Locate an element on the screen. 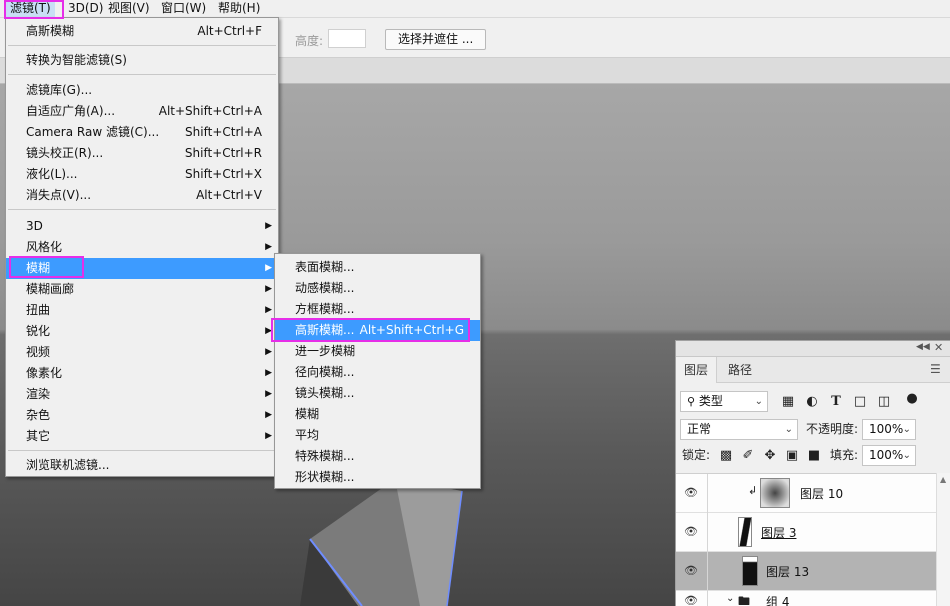 Image resolution: width=950 pixels, height=606 pixels. annotation-gaussian-blur-item is located at coordinates (370, 330).